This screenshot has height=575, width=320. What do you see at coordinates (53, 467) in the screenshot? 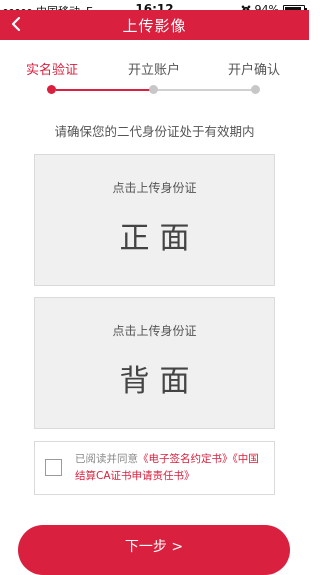
I see `agree-checkbox` at bounding box center [53, 467].